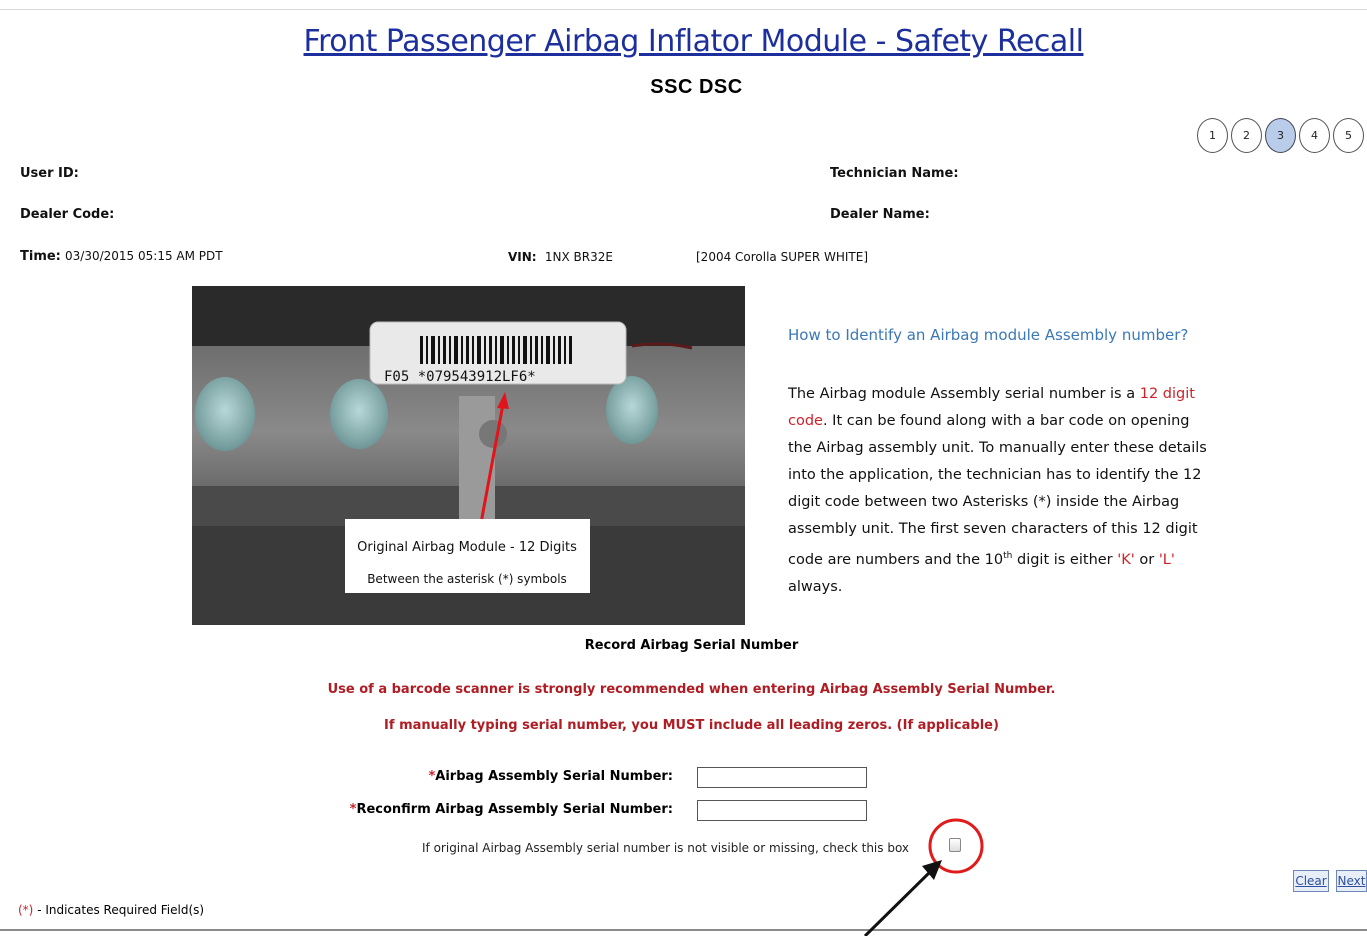 The height and width of the screenshot is (936, 1367). What do you see at coordinates (49, 173) in the screenshot?
I see `user-id-label: User ID:` at bounding box center [49, 173].